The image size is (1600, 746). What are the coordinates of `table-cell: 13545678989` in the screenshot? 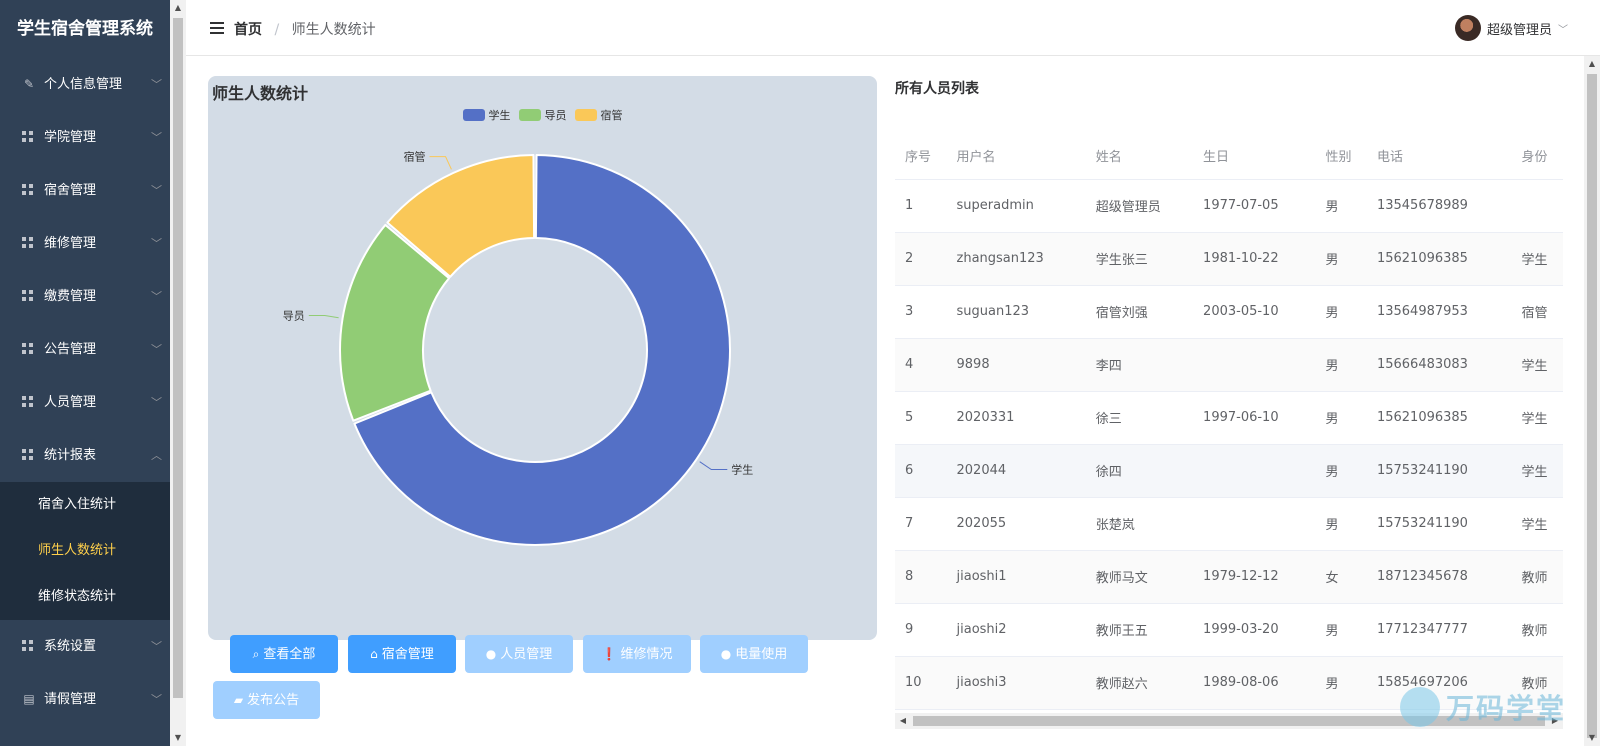 It's located at (1439, 206).